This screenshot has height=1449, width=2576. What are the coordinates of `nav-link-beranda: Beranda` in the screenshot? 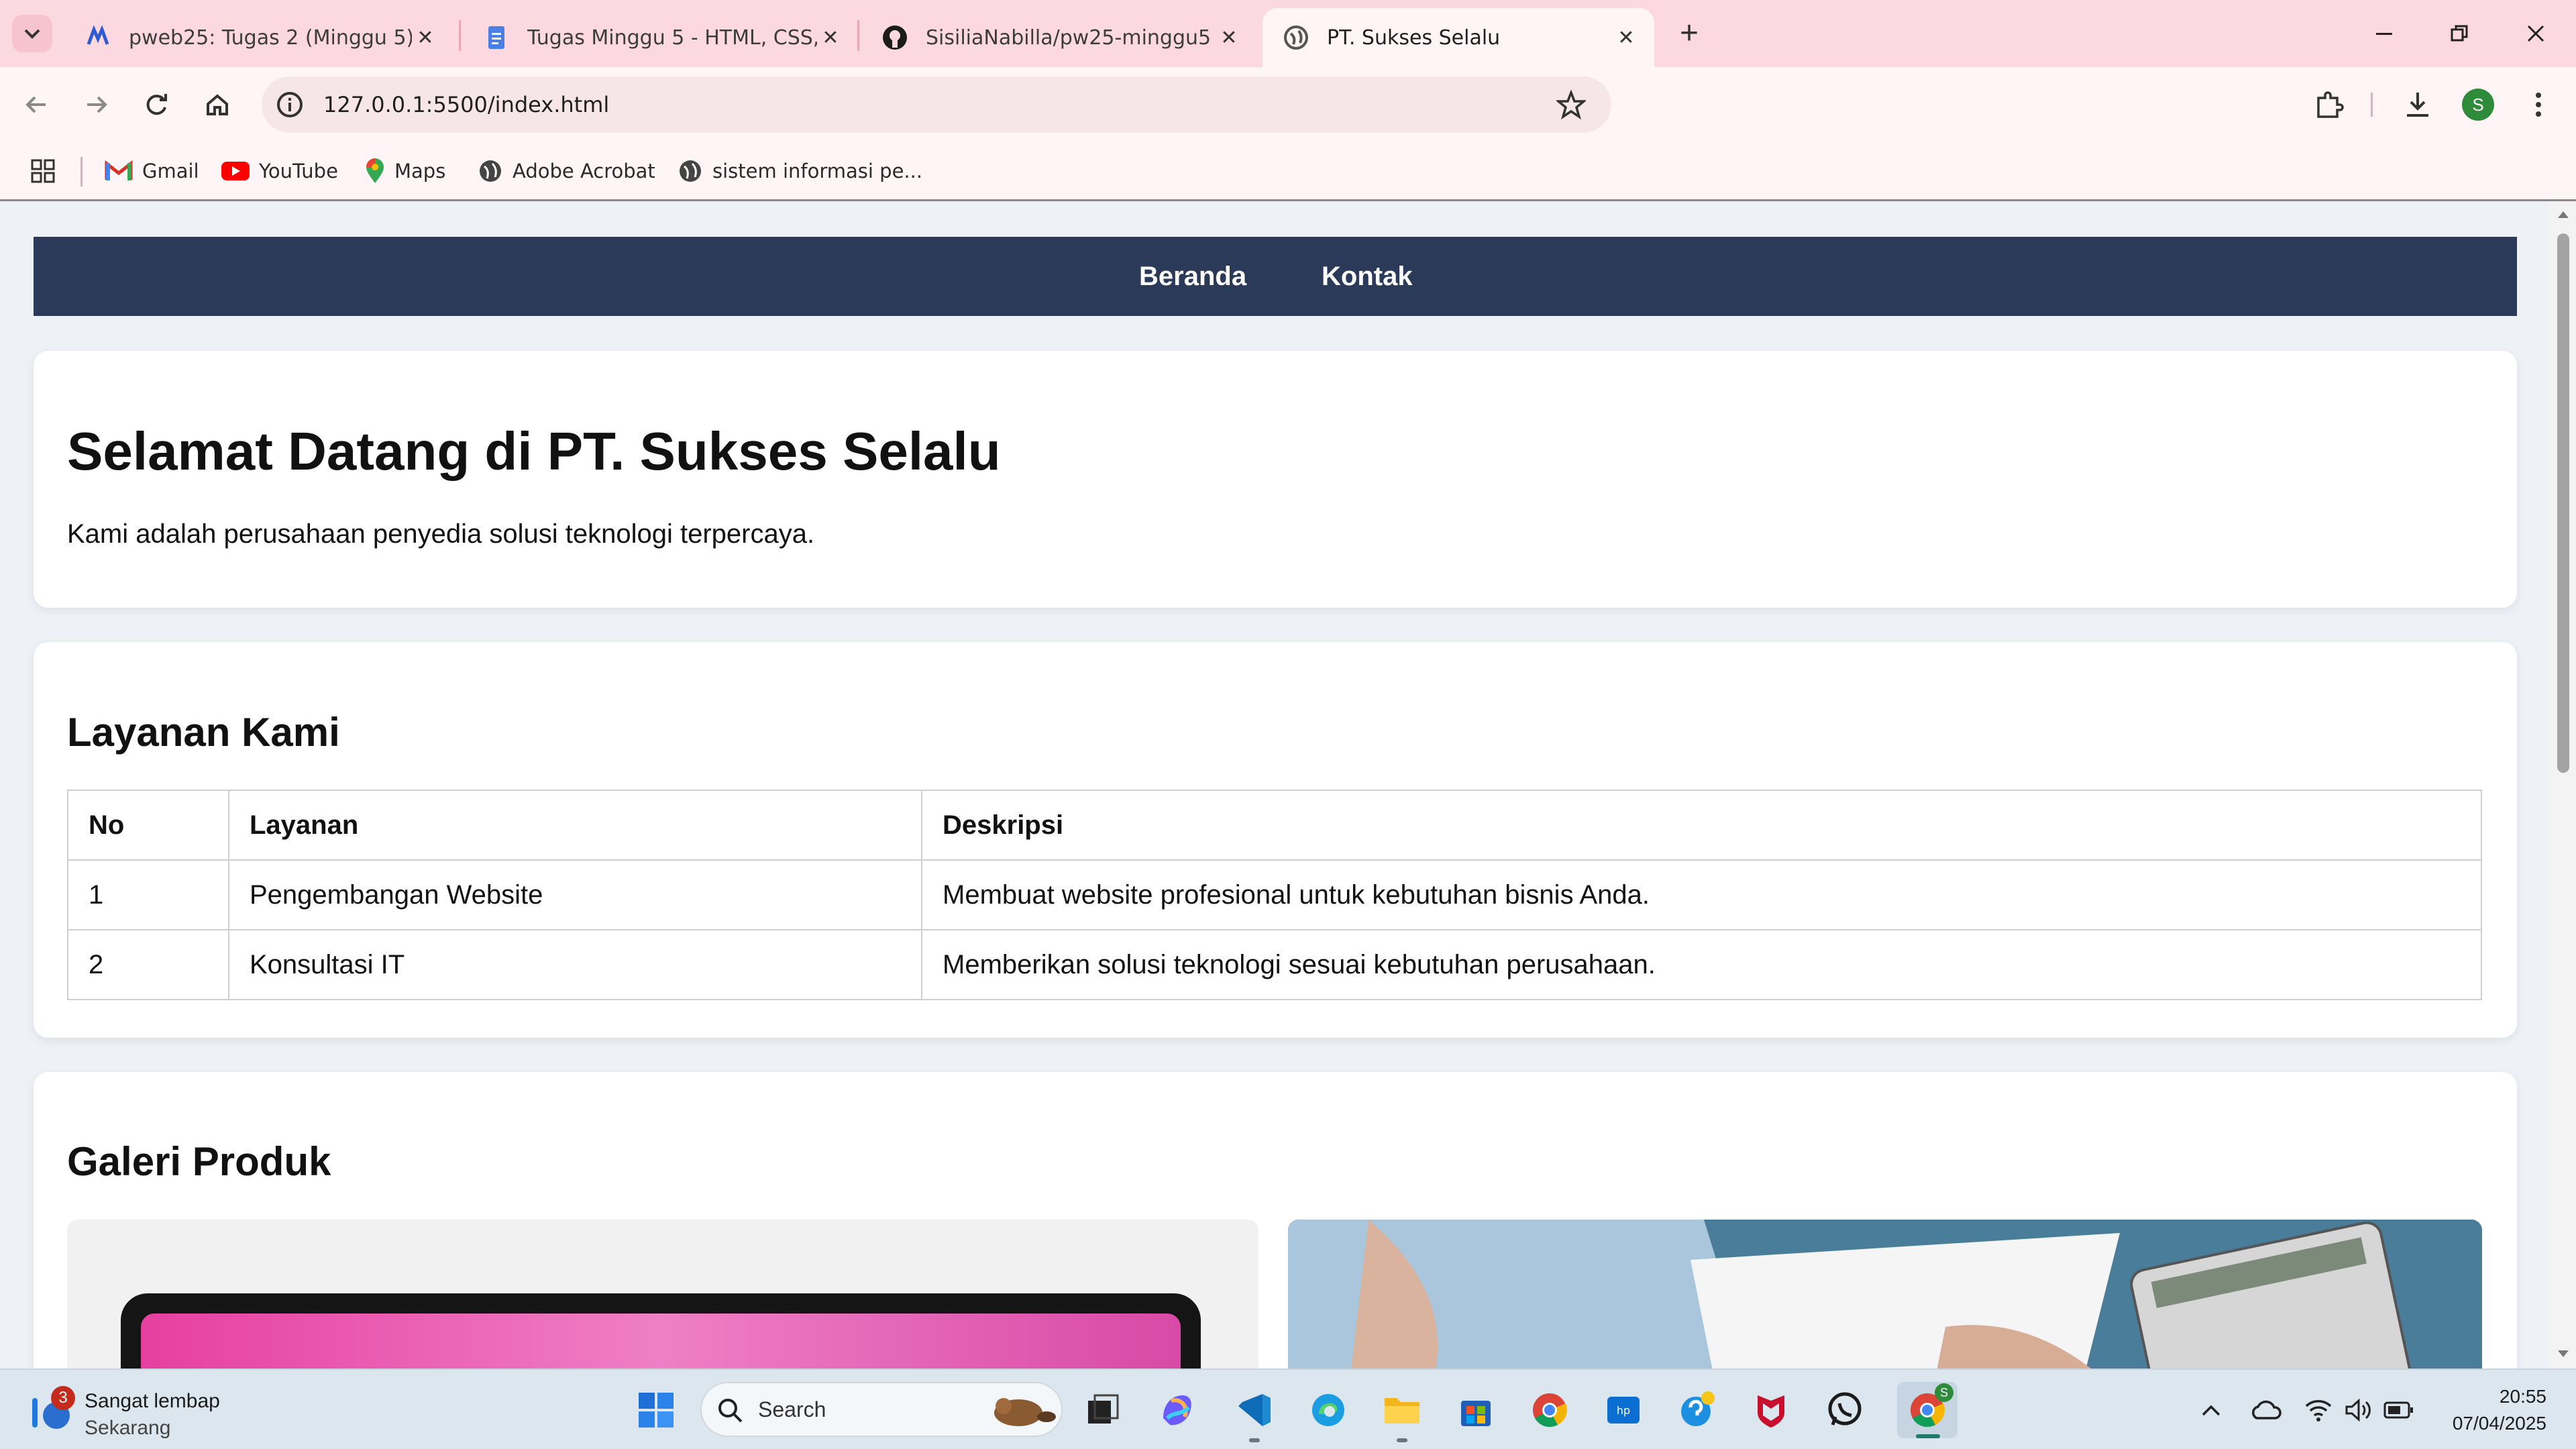 It's located at (1192, 276).